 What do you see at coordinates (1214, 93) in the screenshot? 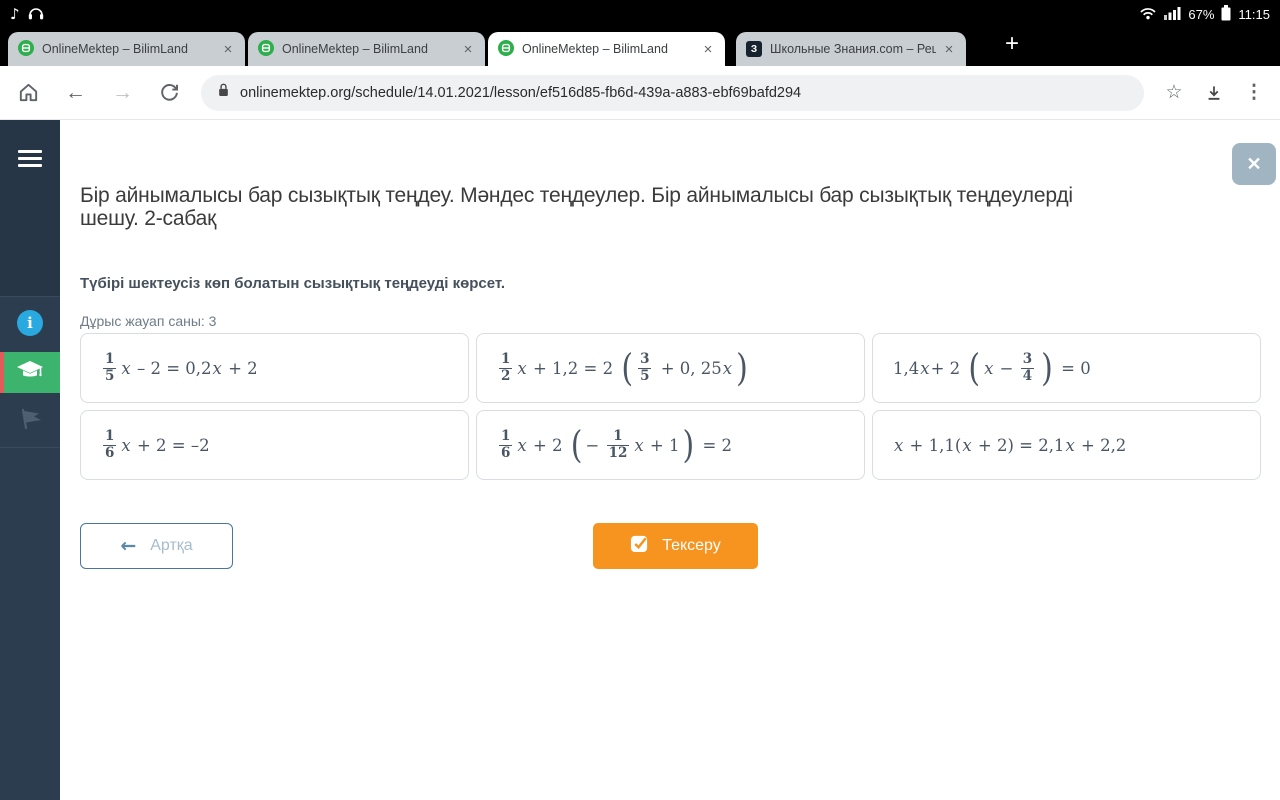
I see `download-button` at bounding box center [1214, 93].